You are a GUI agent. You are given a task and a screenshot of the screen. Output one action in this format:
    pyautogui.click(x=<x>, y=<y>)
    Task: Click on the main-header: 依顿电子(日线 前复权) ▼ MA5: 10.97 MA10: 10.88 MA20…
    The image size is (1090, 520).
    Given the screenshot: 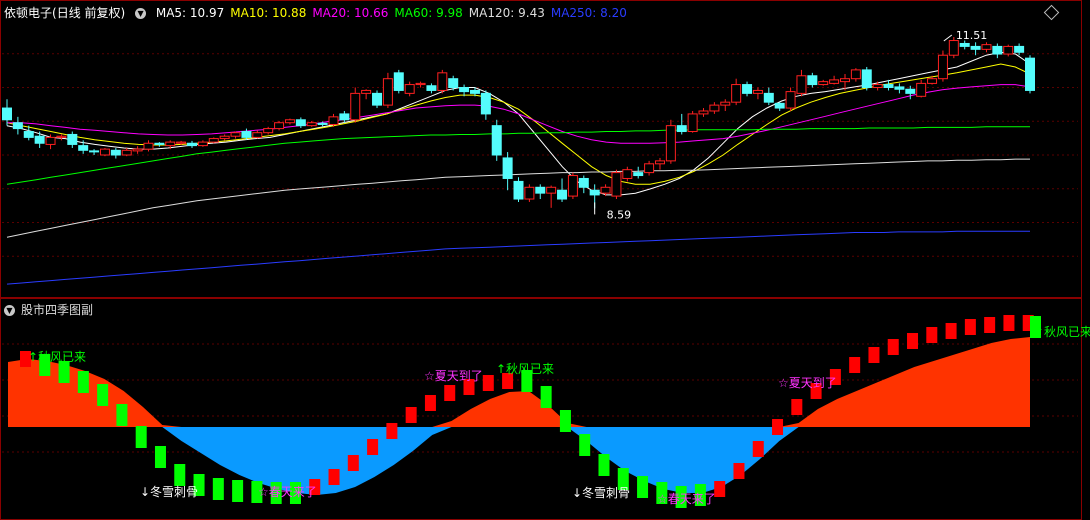 What is the action you would take?
    pyautogui.click(x=321, y=12)
    